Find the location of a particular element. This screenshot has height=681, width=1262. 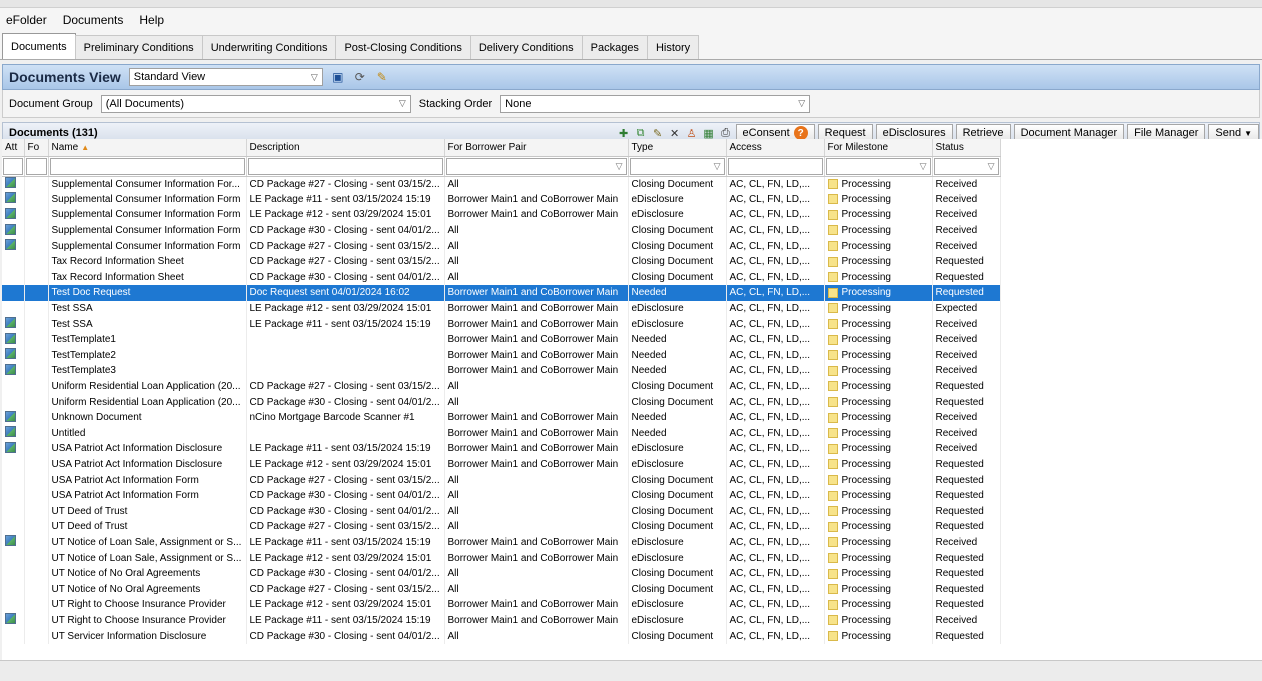

type-filter: ▽ is located at coordinates (677, 166).